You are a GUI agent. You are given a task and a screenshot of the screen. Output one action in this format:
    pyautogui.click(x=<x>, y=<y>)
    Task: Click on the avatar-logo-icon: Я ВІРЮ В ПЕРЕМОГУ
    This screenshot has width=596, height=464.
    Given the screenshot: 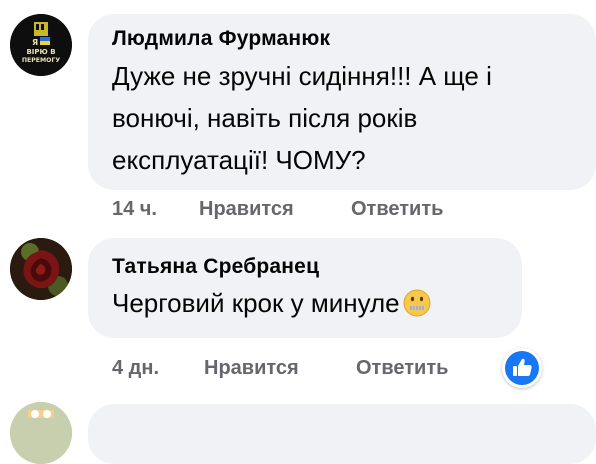 What is the action you would take?
    pyautogui.click(x=41, y=45)
    